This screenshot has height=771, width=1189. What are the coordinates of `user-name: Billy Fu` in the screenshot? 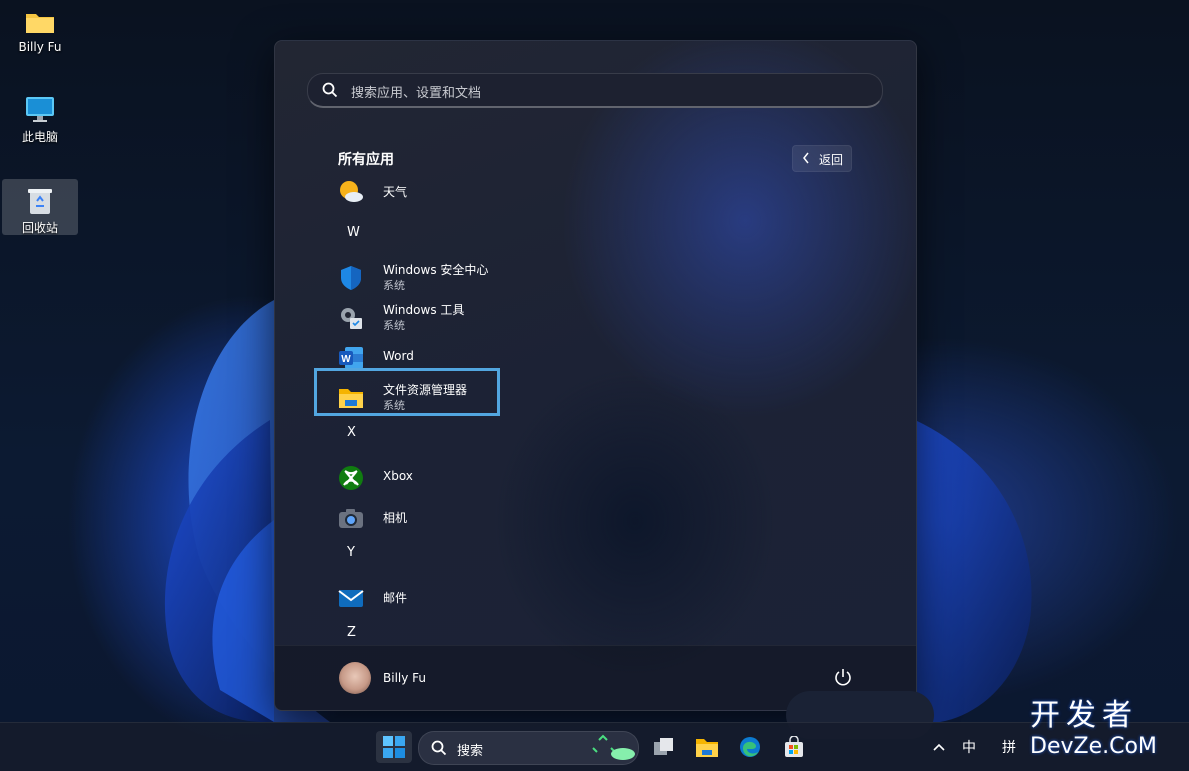 It's located at (404, 678).